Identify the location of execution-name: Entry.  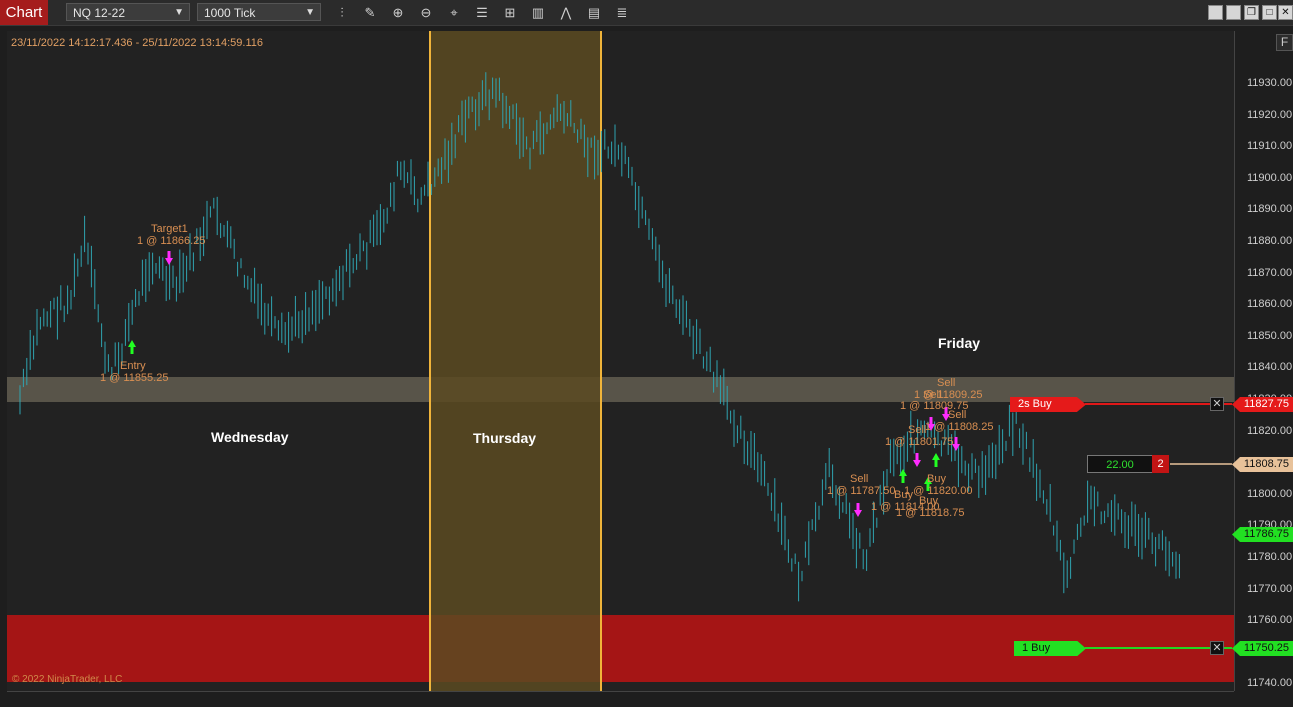
(133, 366).